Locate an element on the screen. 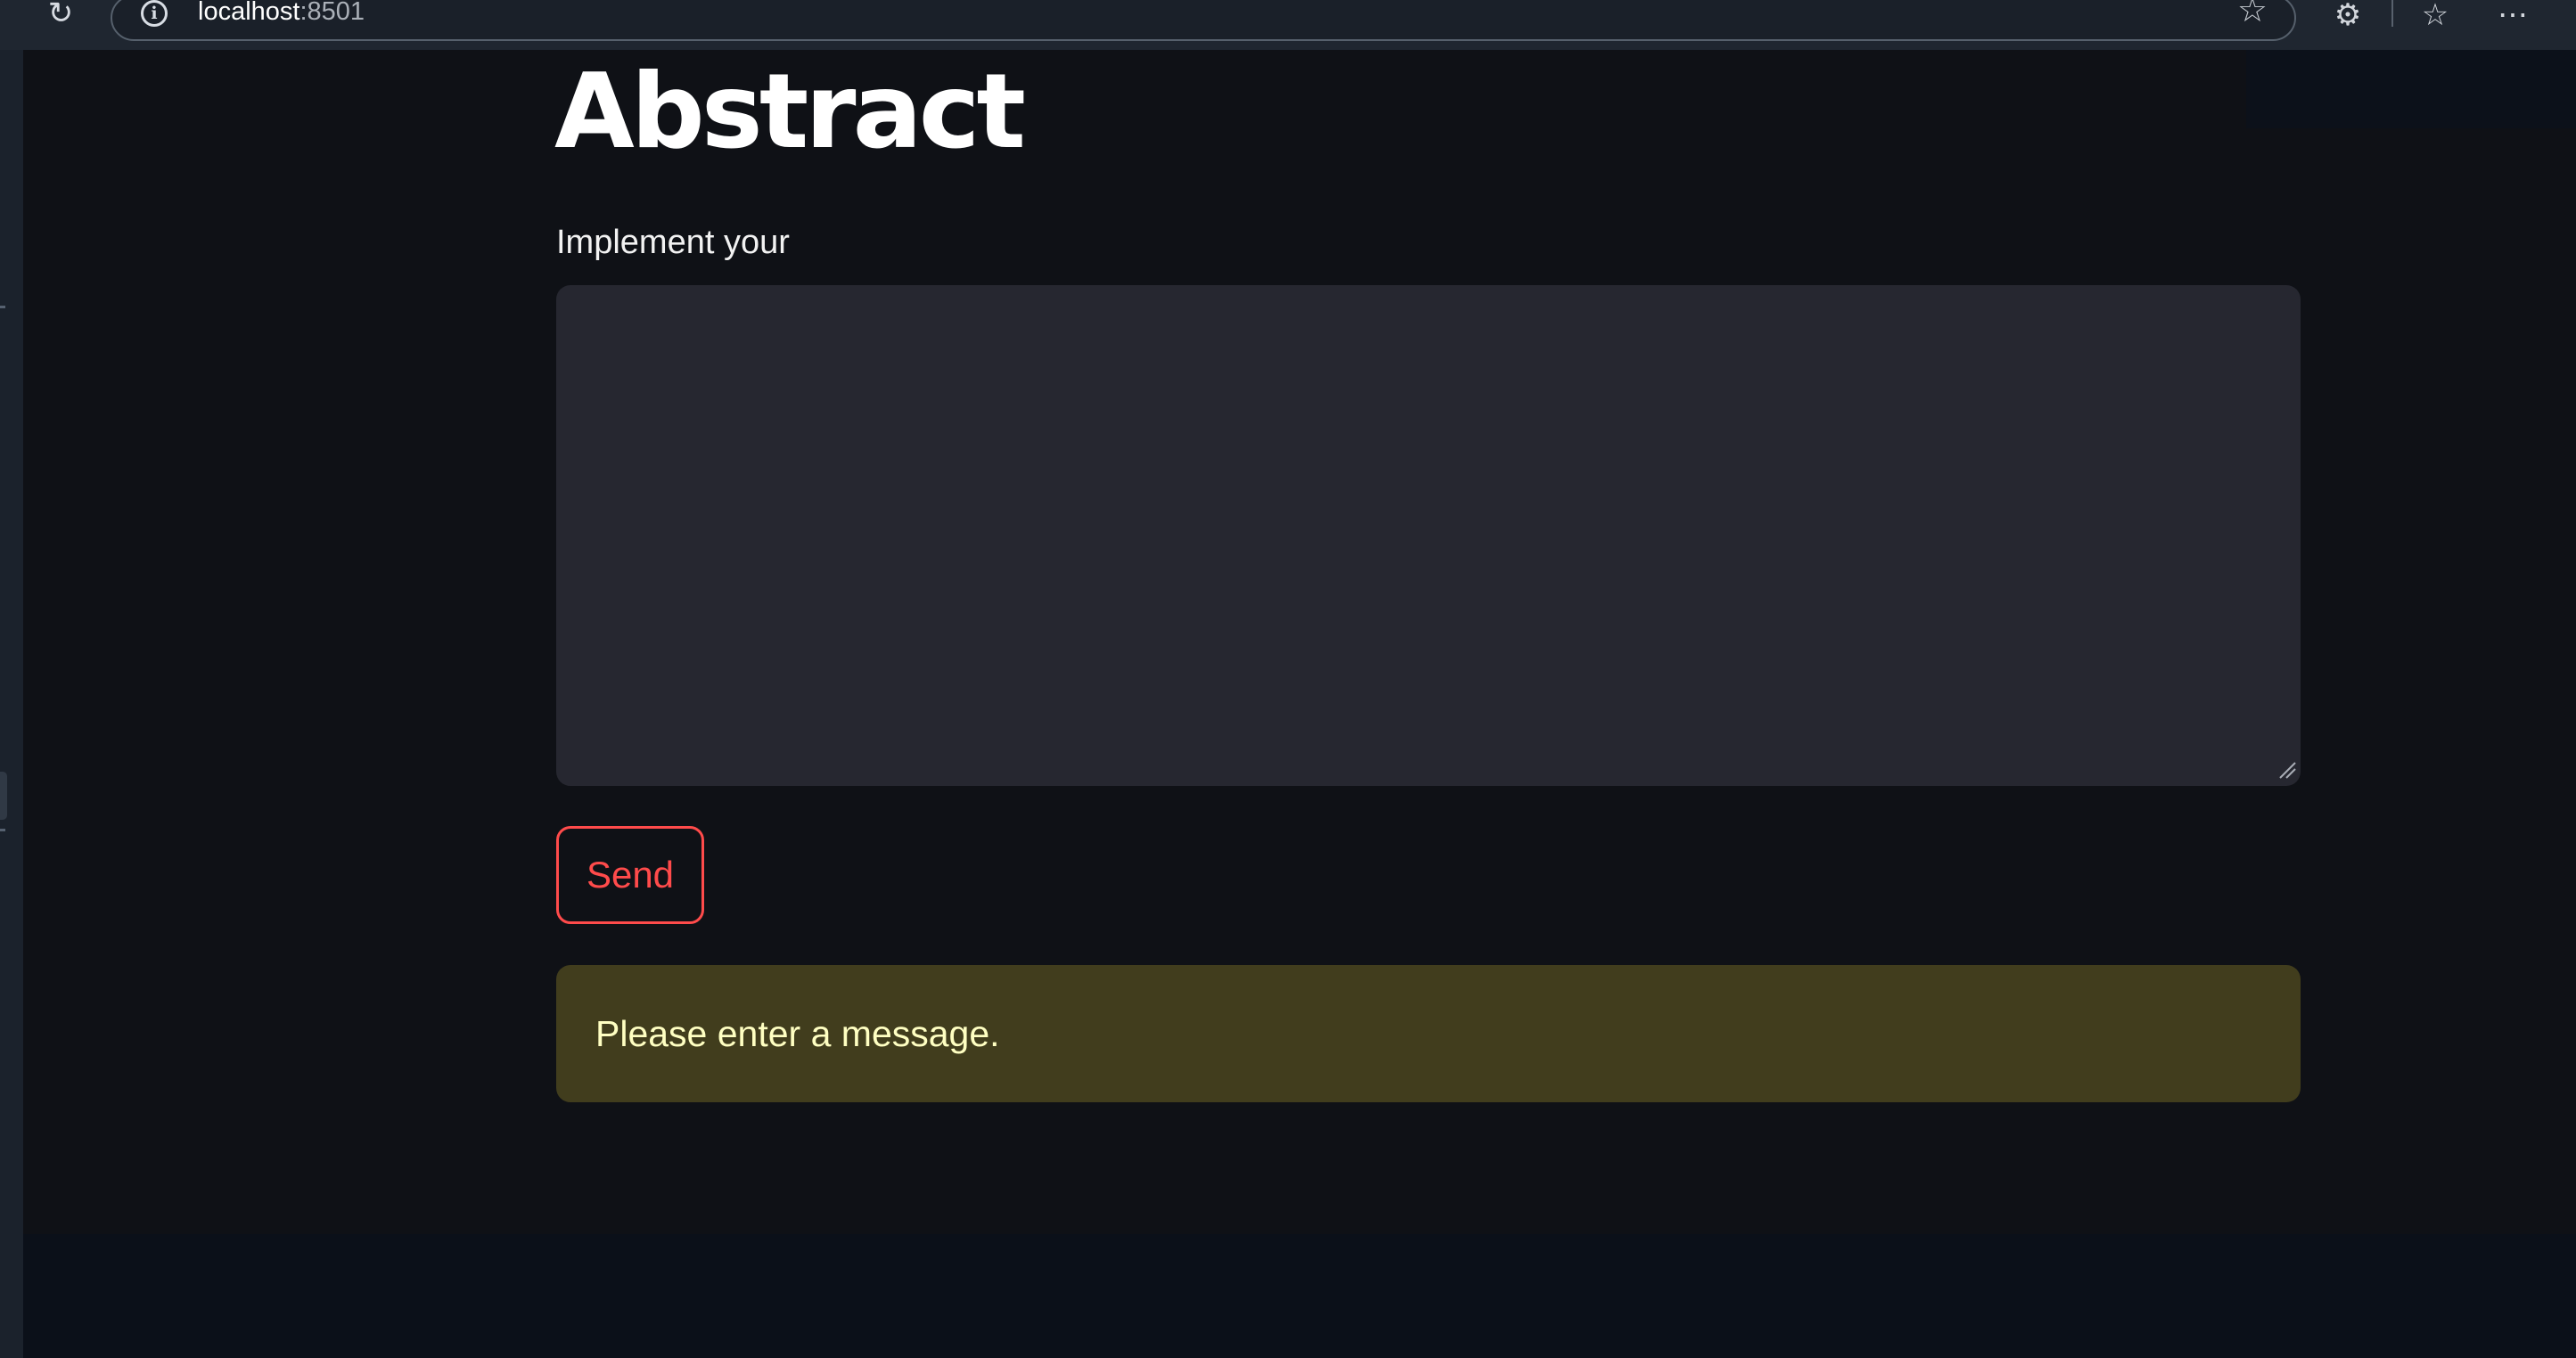 This screenshot has width=2576, height=1358. reload-icon: ↻ is located at coordinates (60, 18).